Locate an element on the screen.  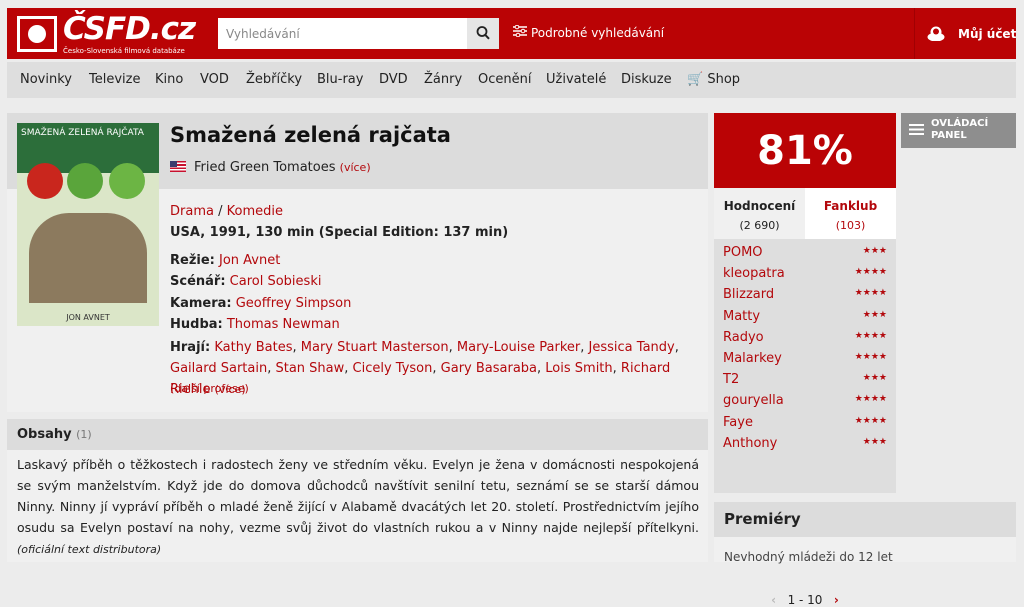
site-logo: ČSFD.cz Česko-Slovenská filmová databáze is located at coordinates (106, 33).